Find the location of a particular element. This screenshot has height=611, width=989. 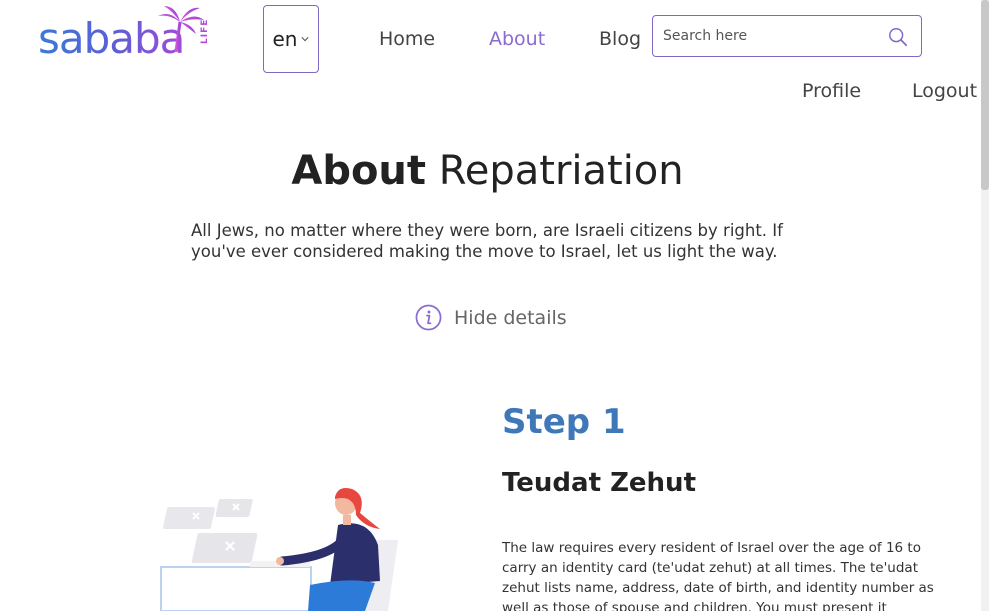

woman-at-desk-illustration is located at coordinates (279, 549).